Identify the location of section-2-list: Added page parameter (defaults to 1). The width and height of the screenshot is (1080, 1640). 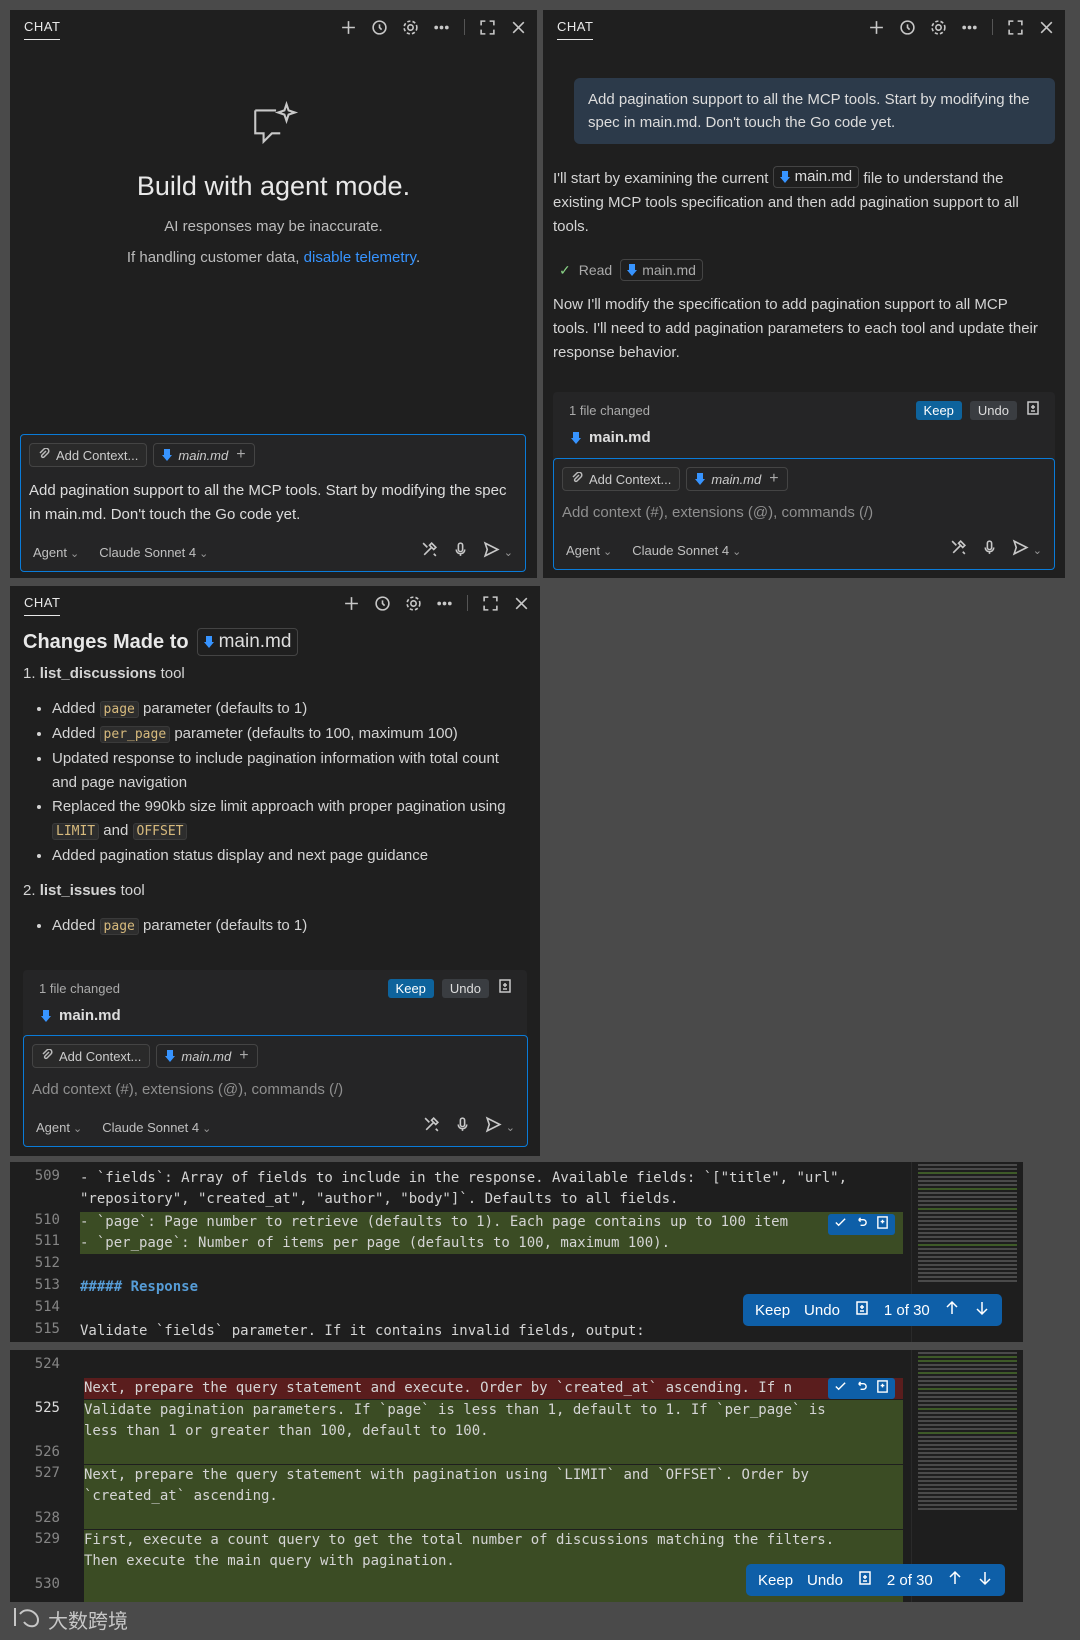
(276, 926).